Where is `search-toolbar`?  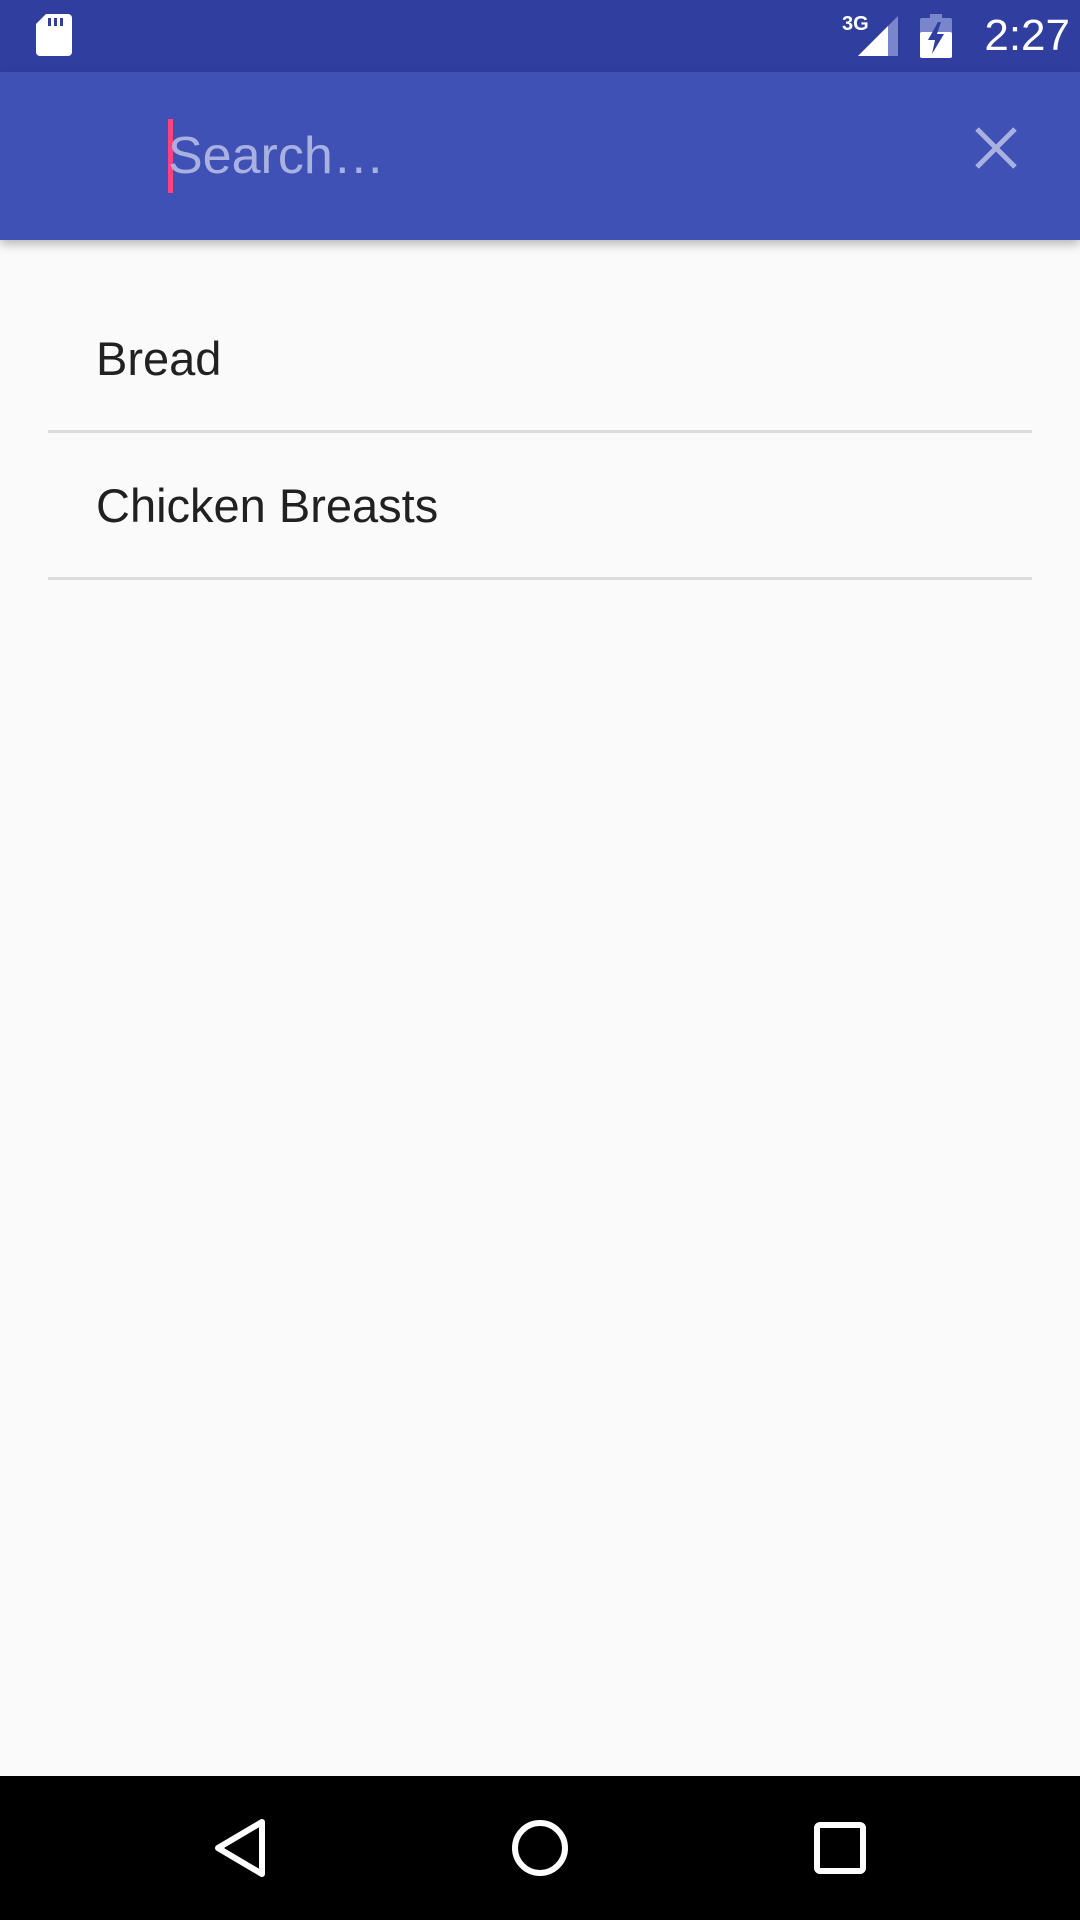
search-toolbar is located at coordinates (540, 156).